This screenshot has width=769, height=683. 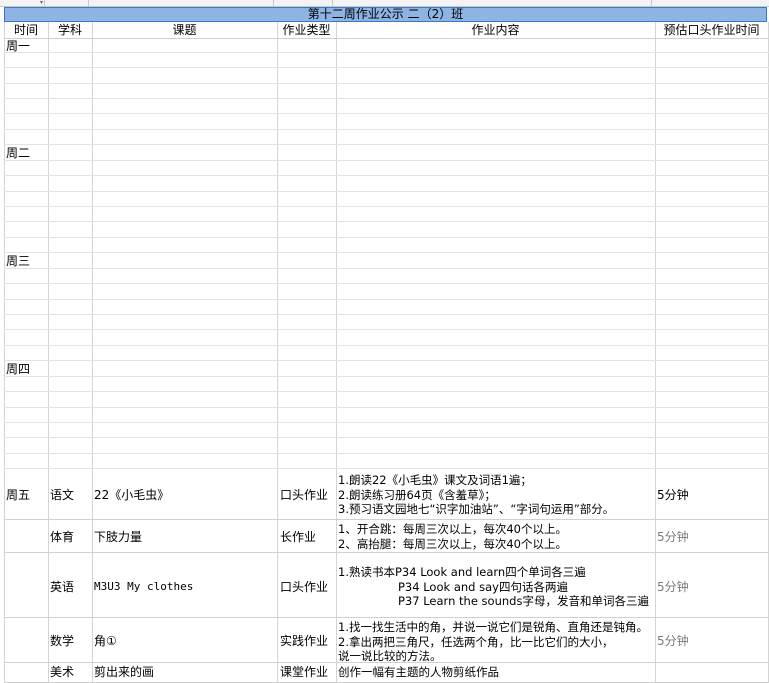 I want to click on sheet-title-cell: 第十二周作业公示 二（2）班, so click(x=385, y=14).